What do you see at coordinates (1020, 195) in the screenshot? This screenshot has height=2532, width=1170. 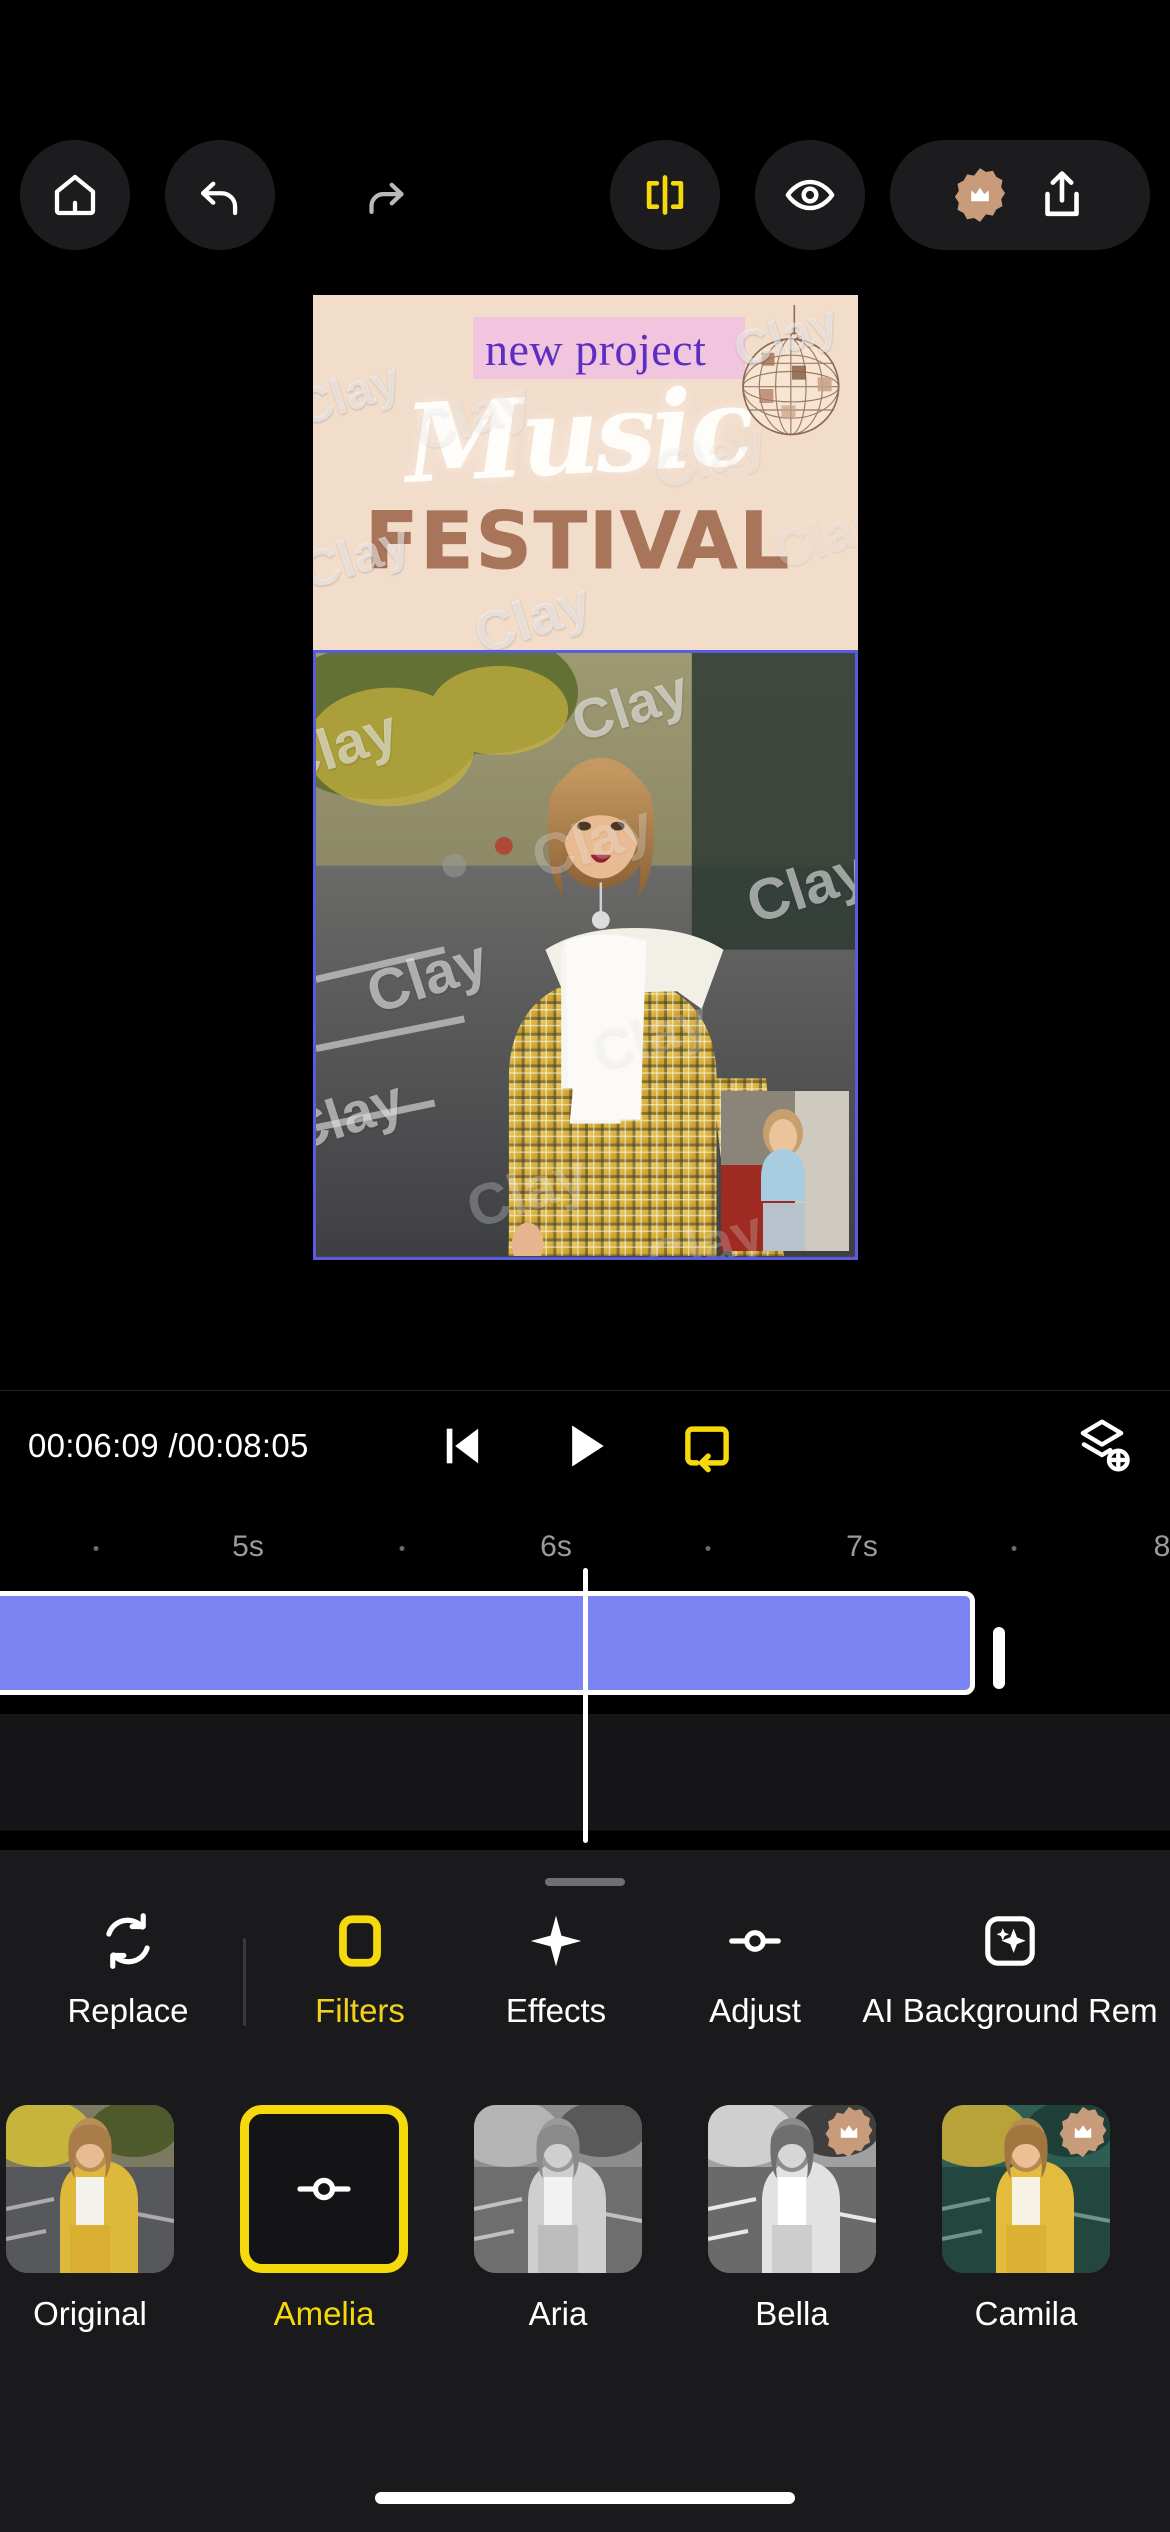 I see `export-pro-button` at bounding box center [1020, 195].